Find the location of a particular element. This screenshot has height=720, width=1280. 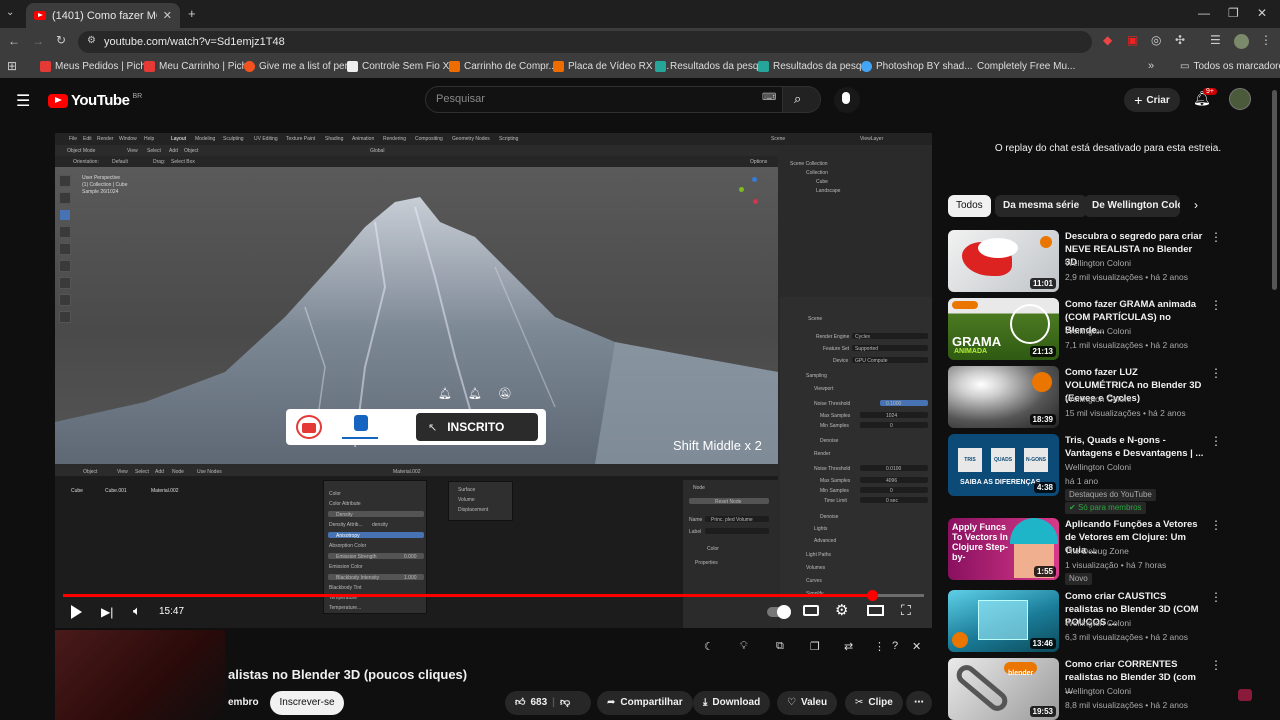

search-button: ⌕ is located at coordinates (802, 99).